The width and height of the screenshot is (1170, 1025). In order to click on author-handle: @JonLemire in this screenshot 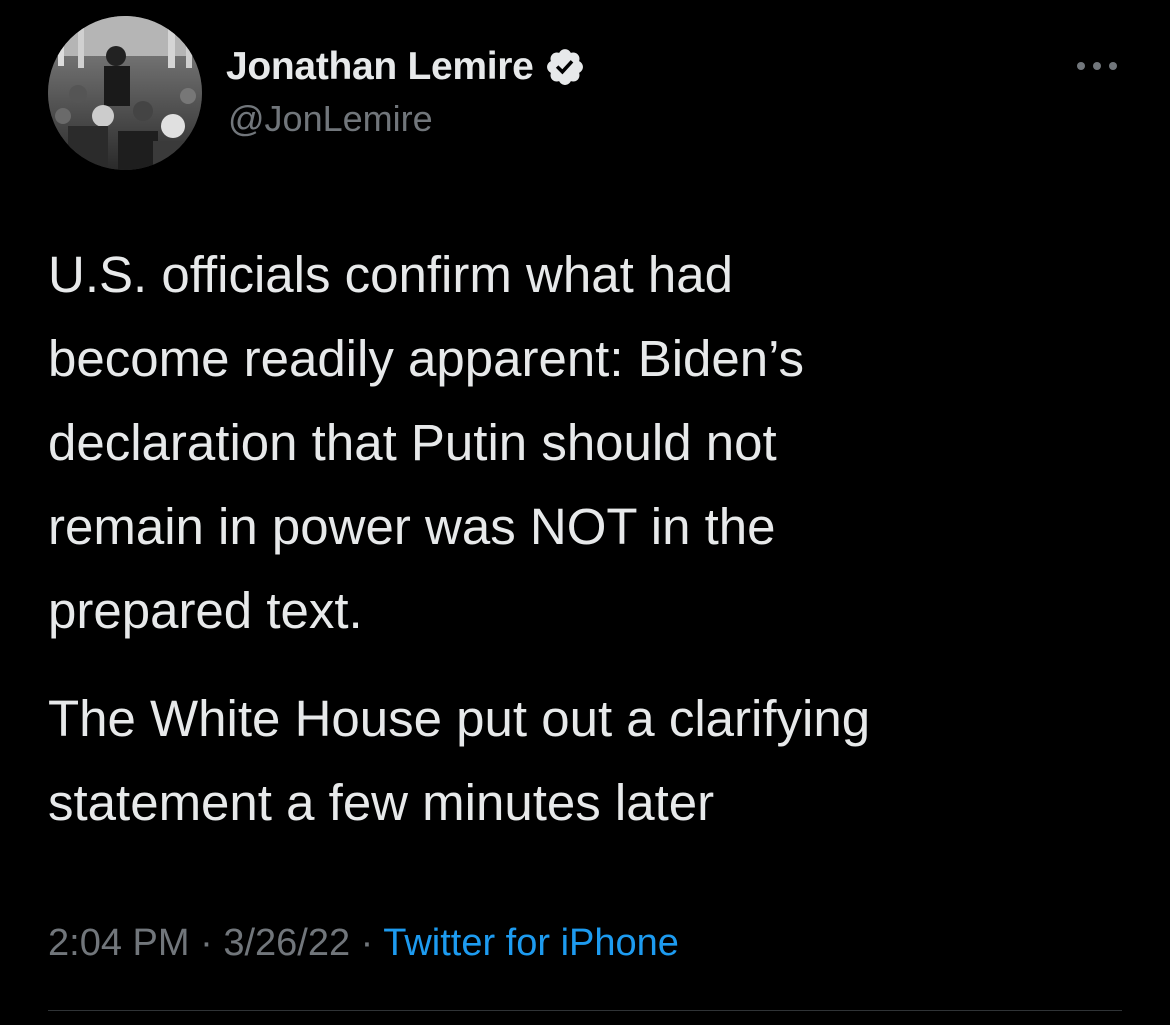, I will do `click(330, 119)`.